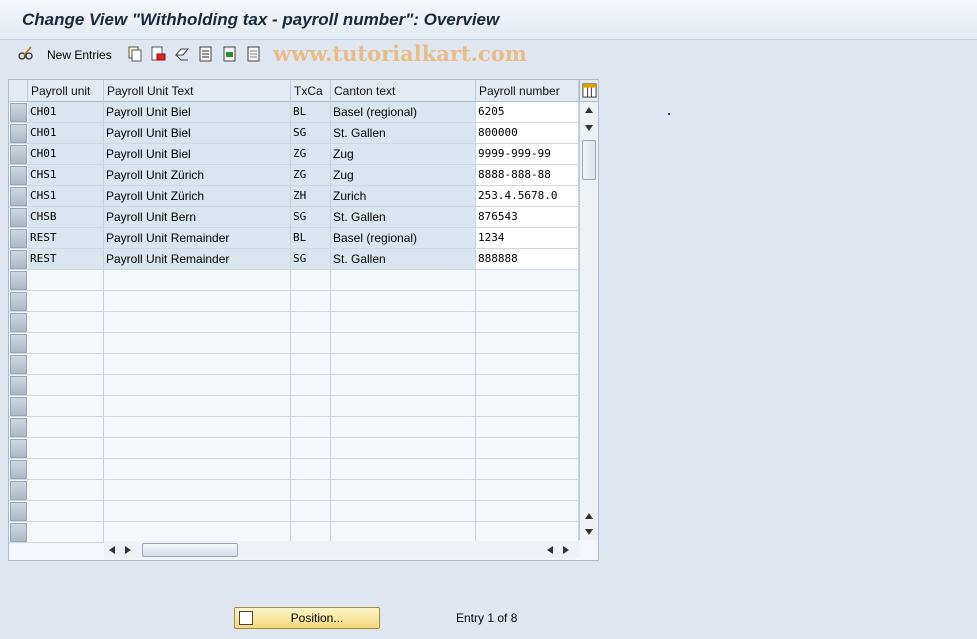 Image resolution: width=977 pixels, height=639 pixels. I want to click on table-row: CHS1 Payroll Unit Zürich ZG Zug 8888-888-88, so click(294, 175).